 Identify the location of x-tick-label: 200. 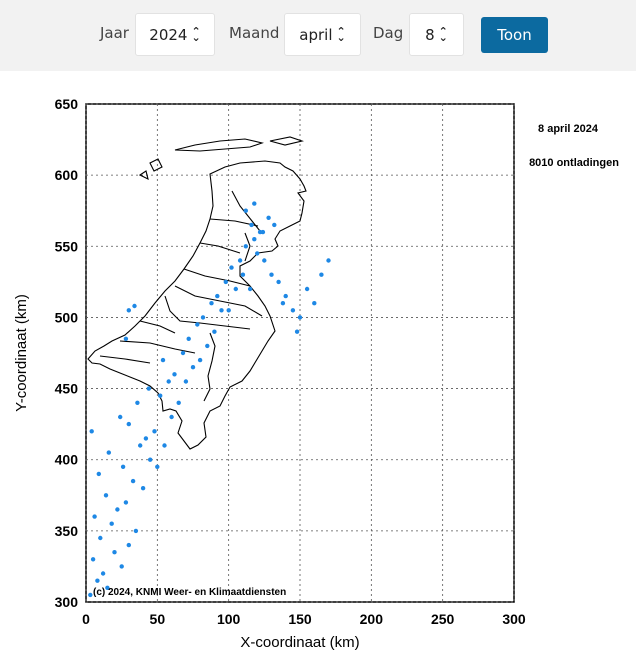
(372, 619).